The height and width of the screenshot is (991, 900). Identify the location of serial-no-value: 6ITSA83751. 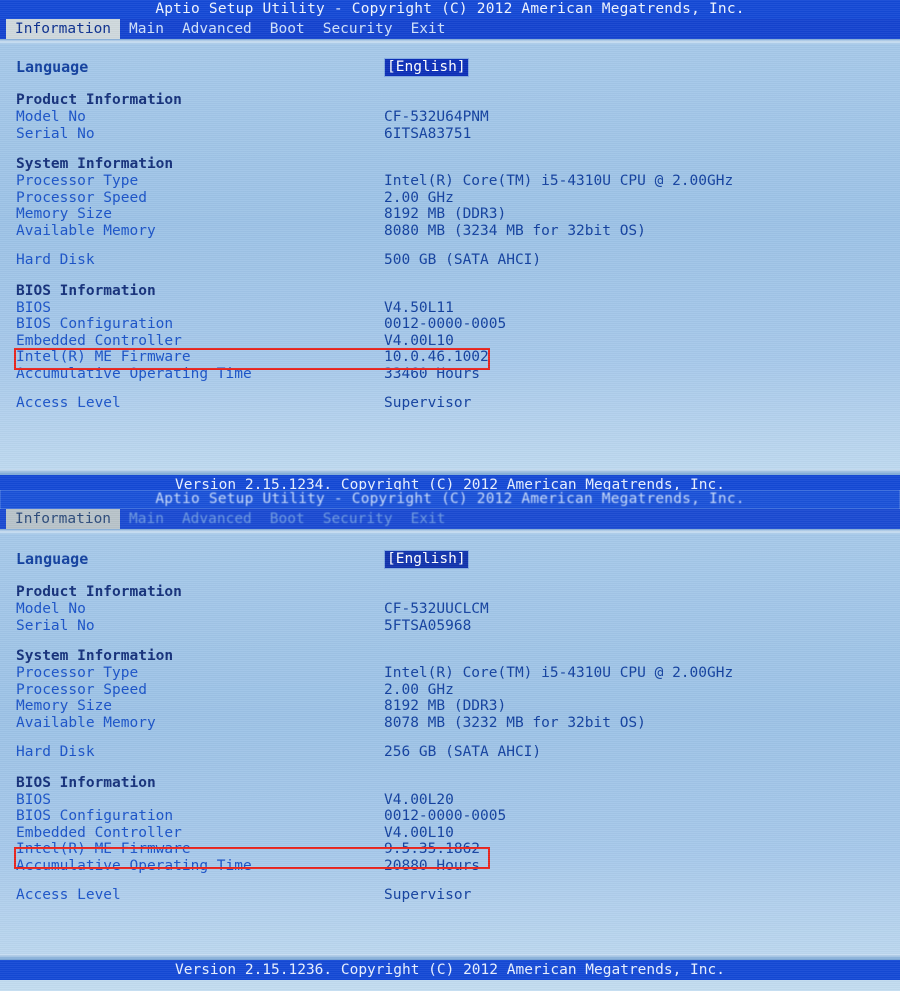
(428, 133).